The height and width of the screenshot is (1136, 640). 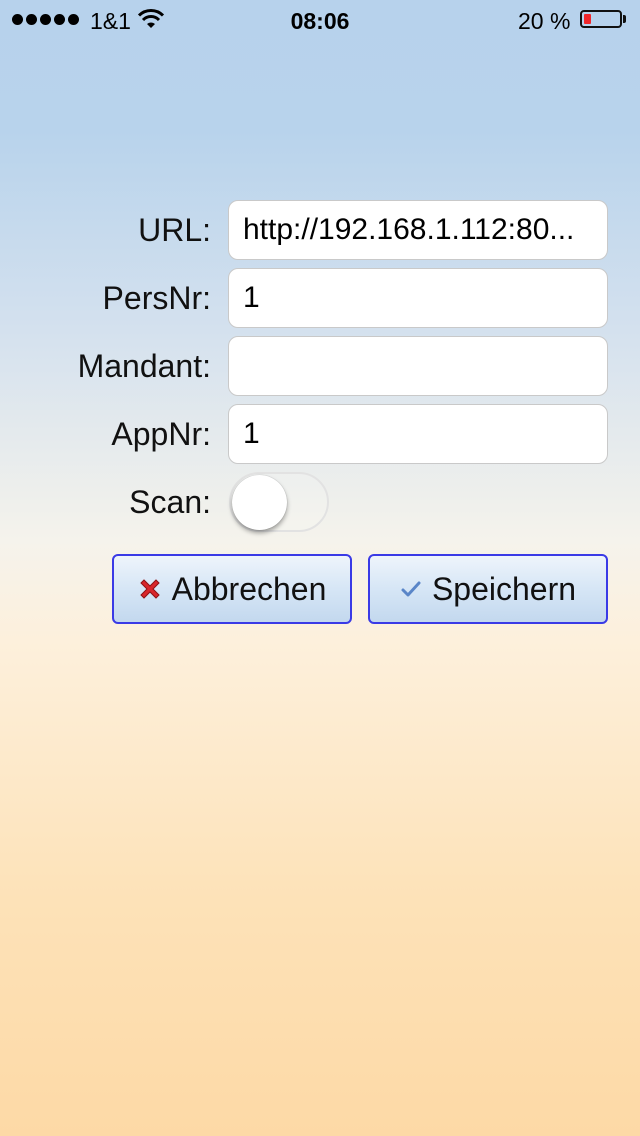 What do you see at coordinates (624, 19) in the screenshot?
I see `battery-tip` at bounding box center [624, 19].